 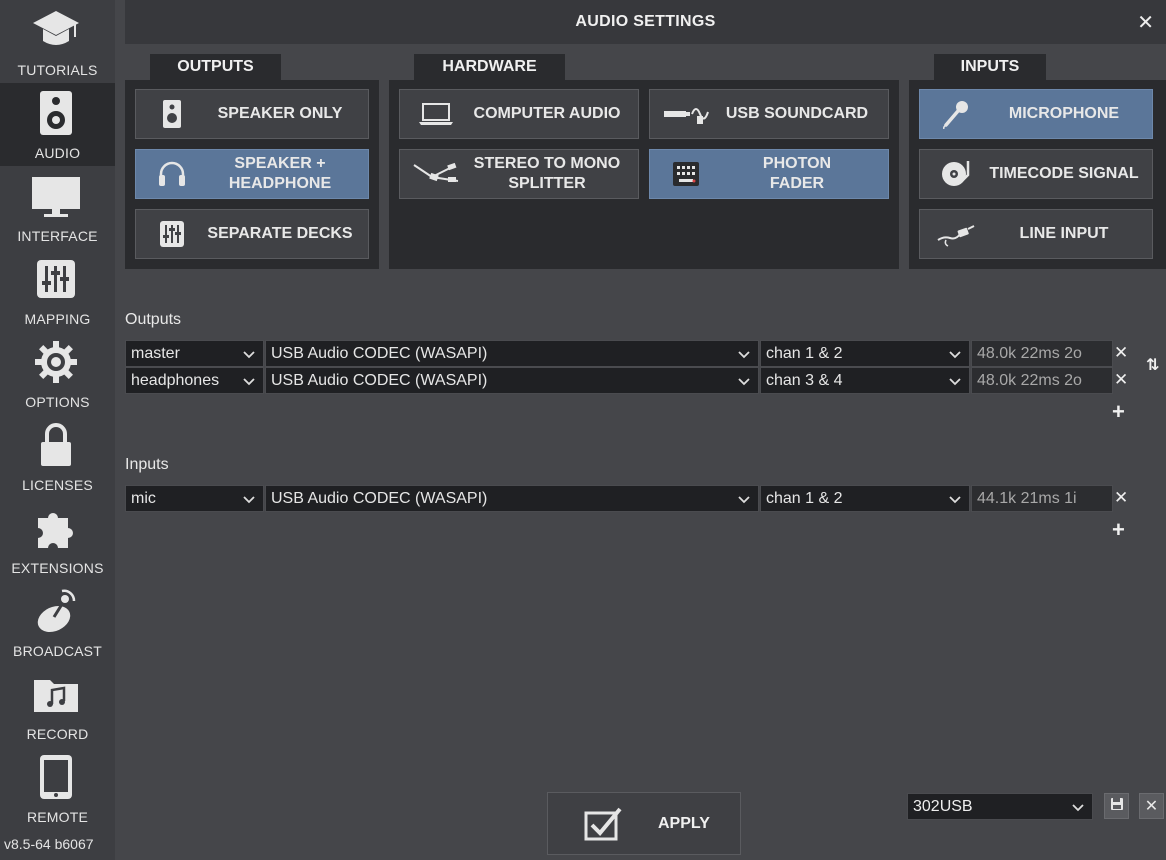 I want to click on apply-button: APPLY, so click(x=644, y=823).